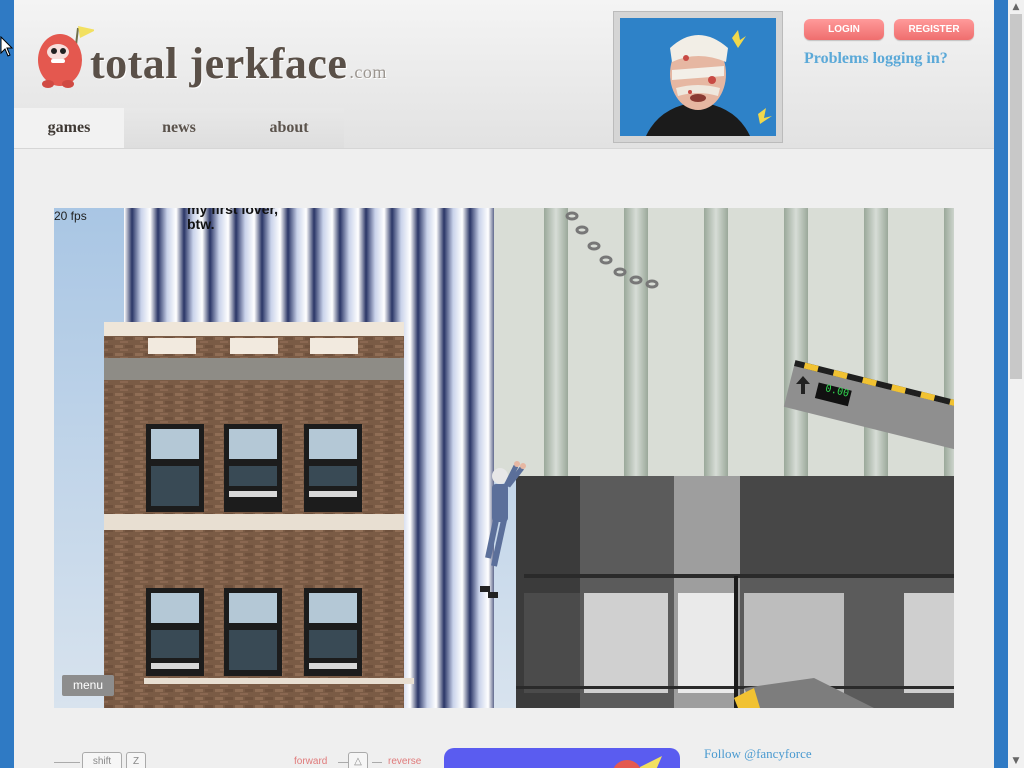  What do you see at coordinates (934, 29) in the screenshot?
I see `register-button: REGISTER` at bounding box center [934, 29].